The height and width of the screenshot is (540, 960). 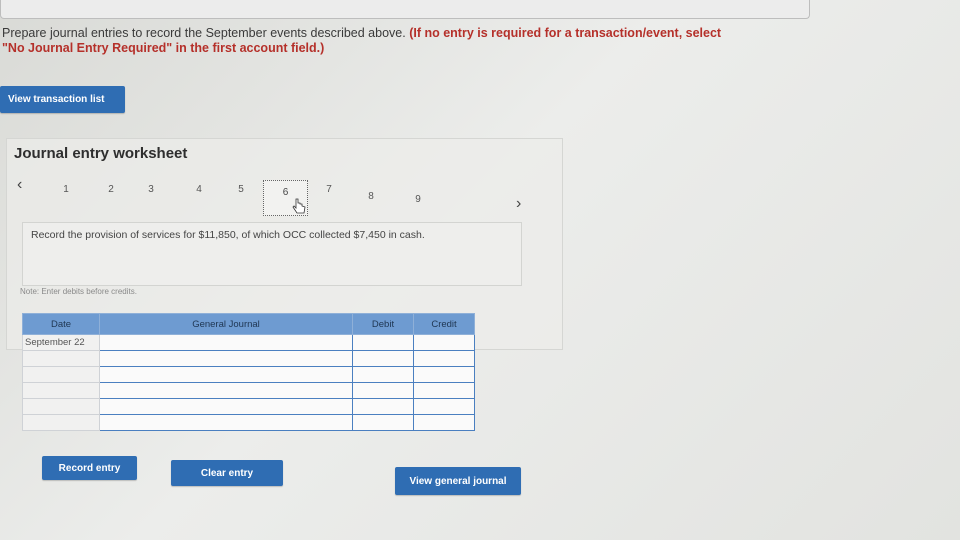 What do you see at coordinates (151, 189) in the screenshot?
I see `step-3: 3` at bounding box center [151, 189].